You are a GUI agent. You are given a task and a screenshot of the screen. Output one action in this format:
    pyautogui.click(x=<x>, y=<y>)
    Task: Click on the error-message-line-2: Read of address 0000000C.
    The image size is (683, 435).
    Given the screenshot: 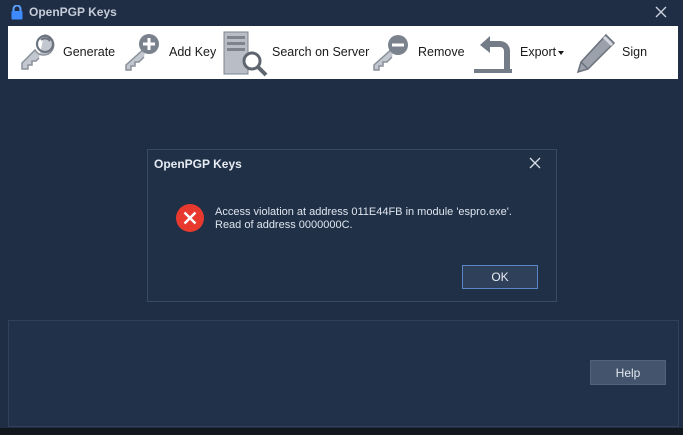 What is the action you would take?
    pyautogui.click(x=284, y=225)
    